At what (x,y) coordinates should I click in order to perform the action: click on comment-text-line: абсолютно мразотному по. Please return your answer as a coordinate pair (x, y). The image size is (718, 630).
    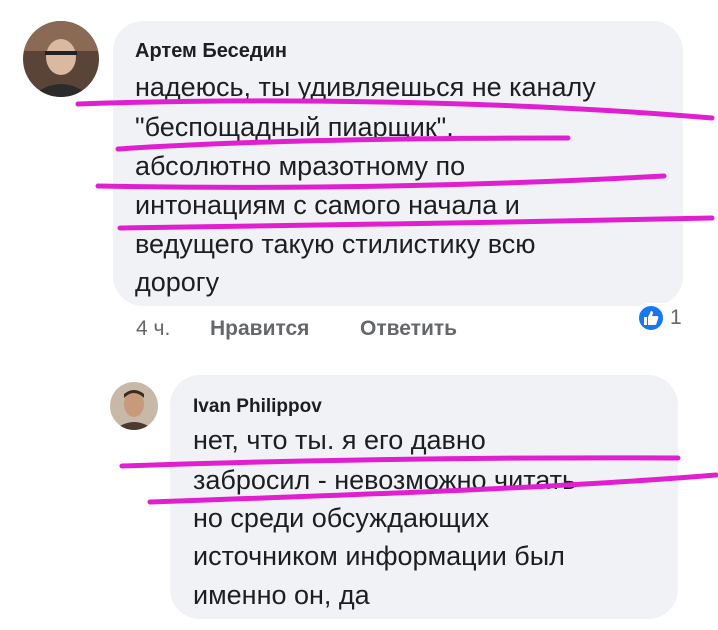
    Looking at the image, I should click on (300, 166).